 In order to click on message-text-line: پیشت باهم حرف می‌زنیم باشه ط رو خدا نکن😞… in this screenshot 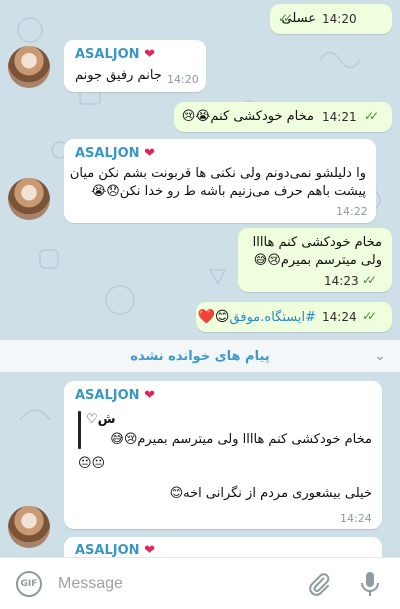, I will do `click(228, 191)`.